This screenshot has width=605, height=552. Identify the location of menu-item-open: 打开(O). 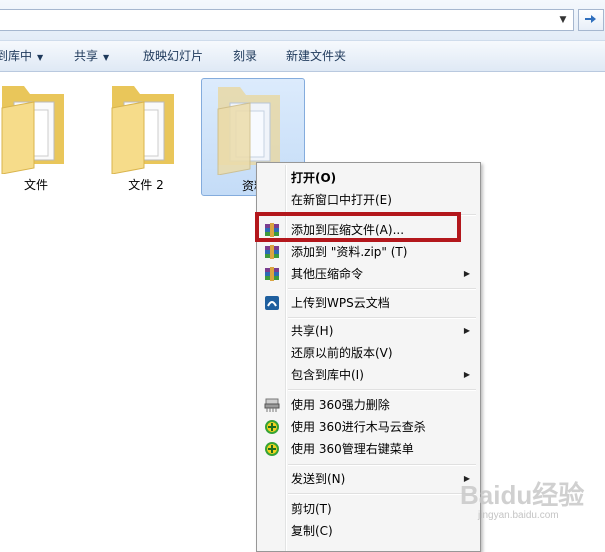
(368, 178).